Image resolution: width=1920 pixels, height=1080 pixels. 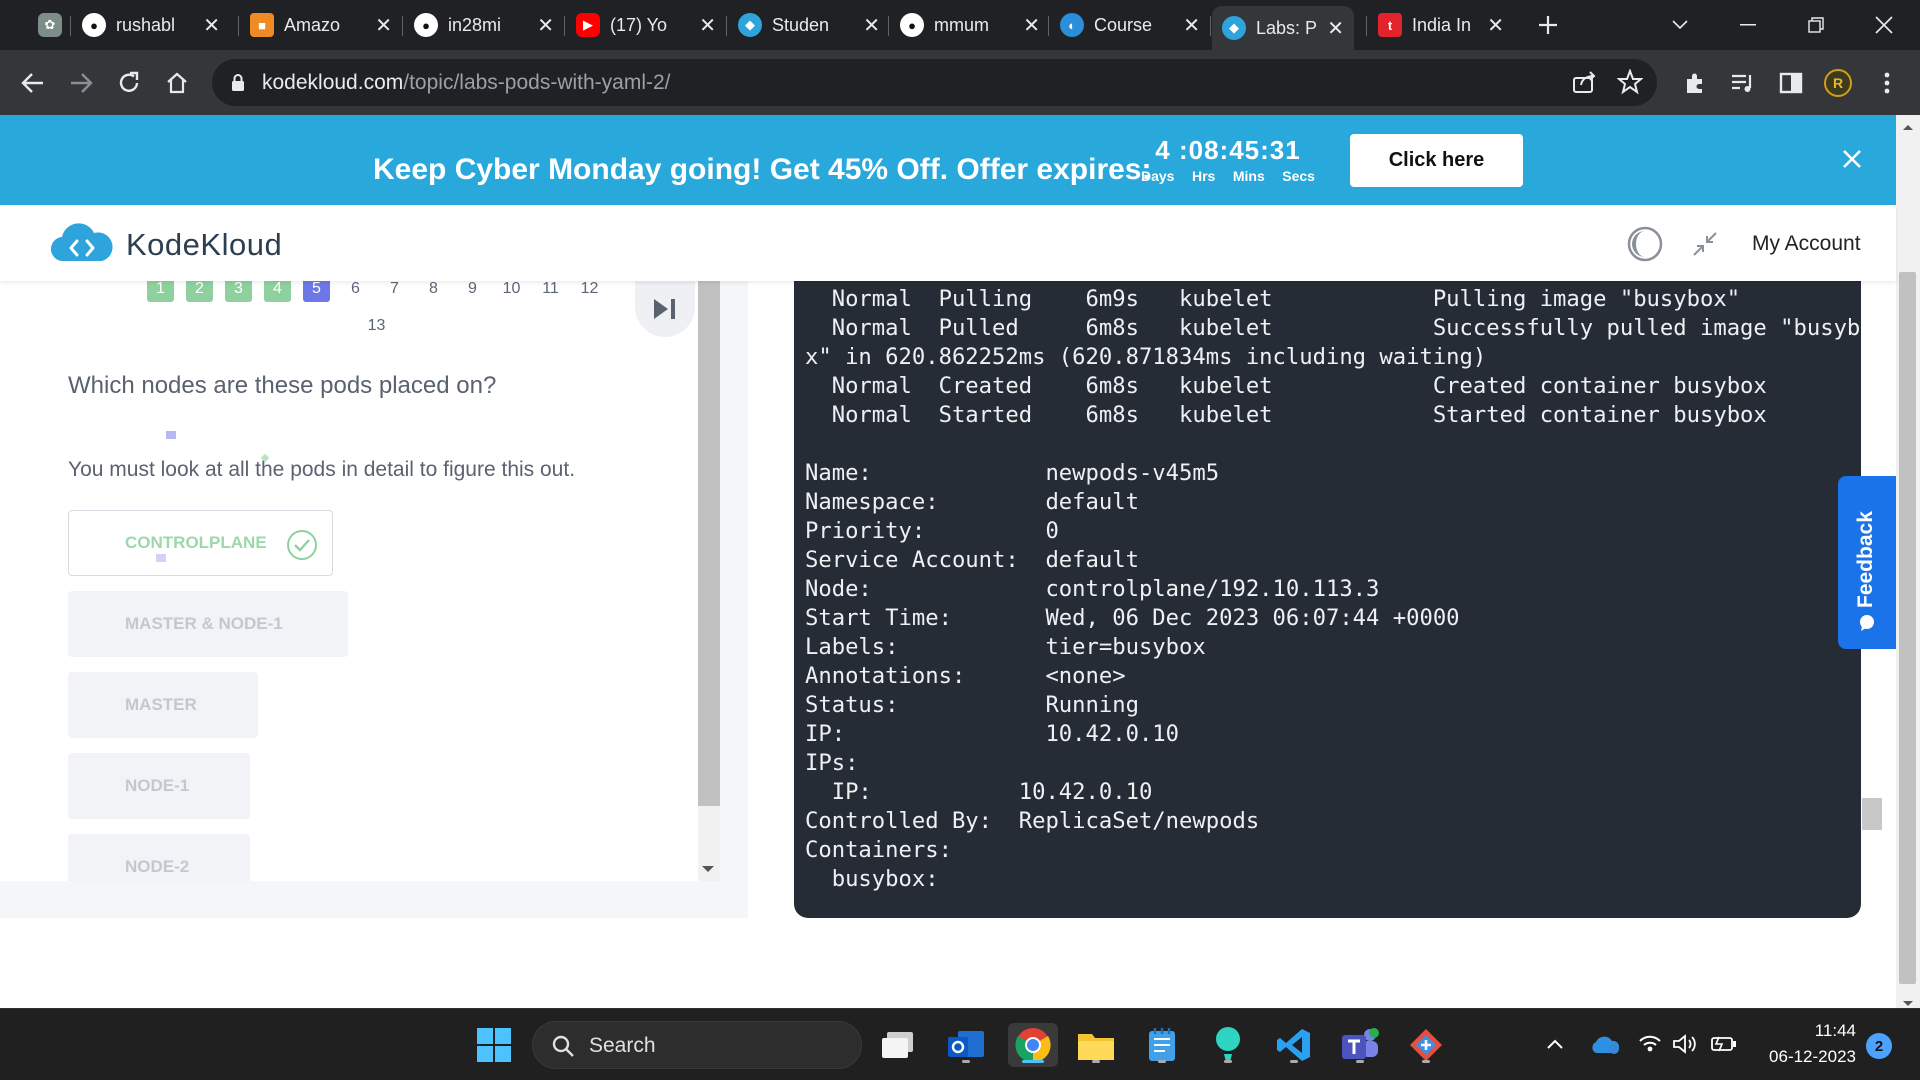 I want to click on restore-icon, so click(x=1816, y=25).